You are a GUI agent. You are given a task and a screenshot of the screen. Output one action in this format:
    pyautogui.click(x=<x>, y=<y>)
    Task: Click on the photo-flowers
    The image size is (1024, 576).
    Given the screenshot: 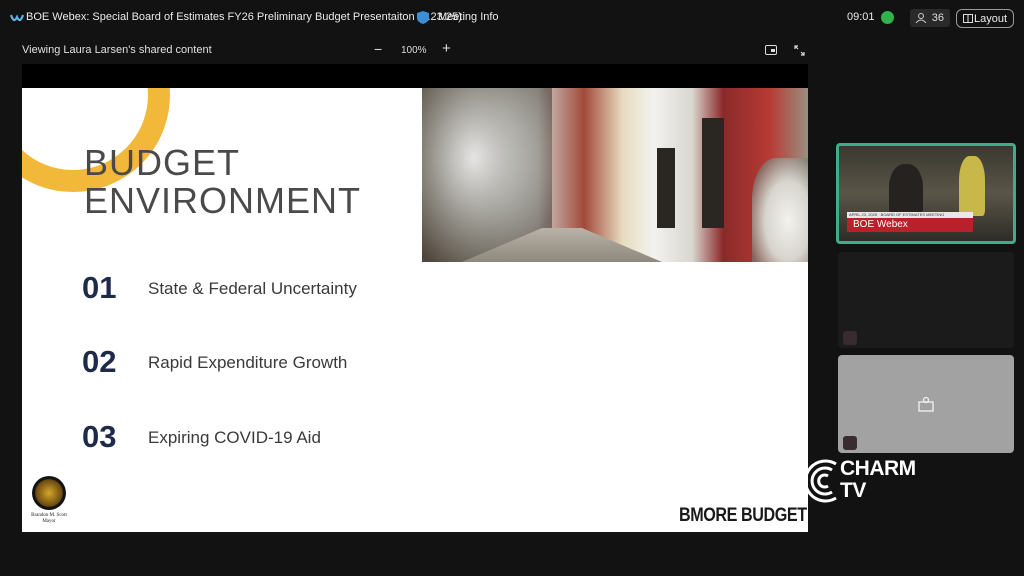 What is the action you would take?
    pyautogui.click(x=780, y=210)
    